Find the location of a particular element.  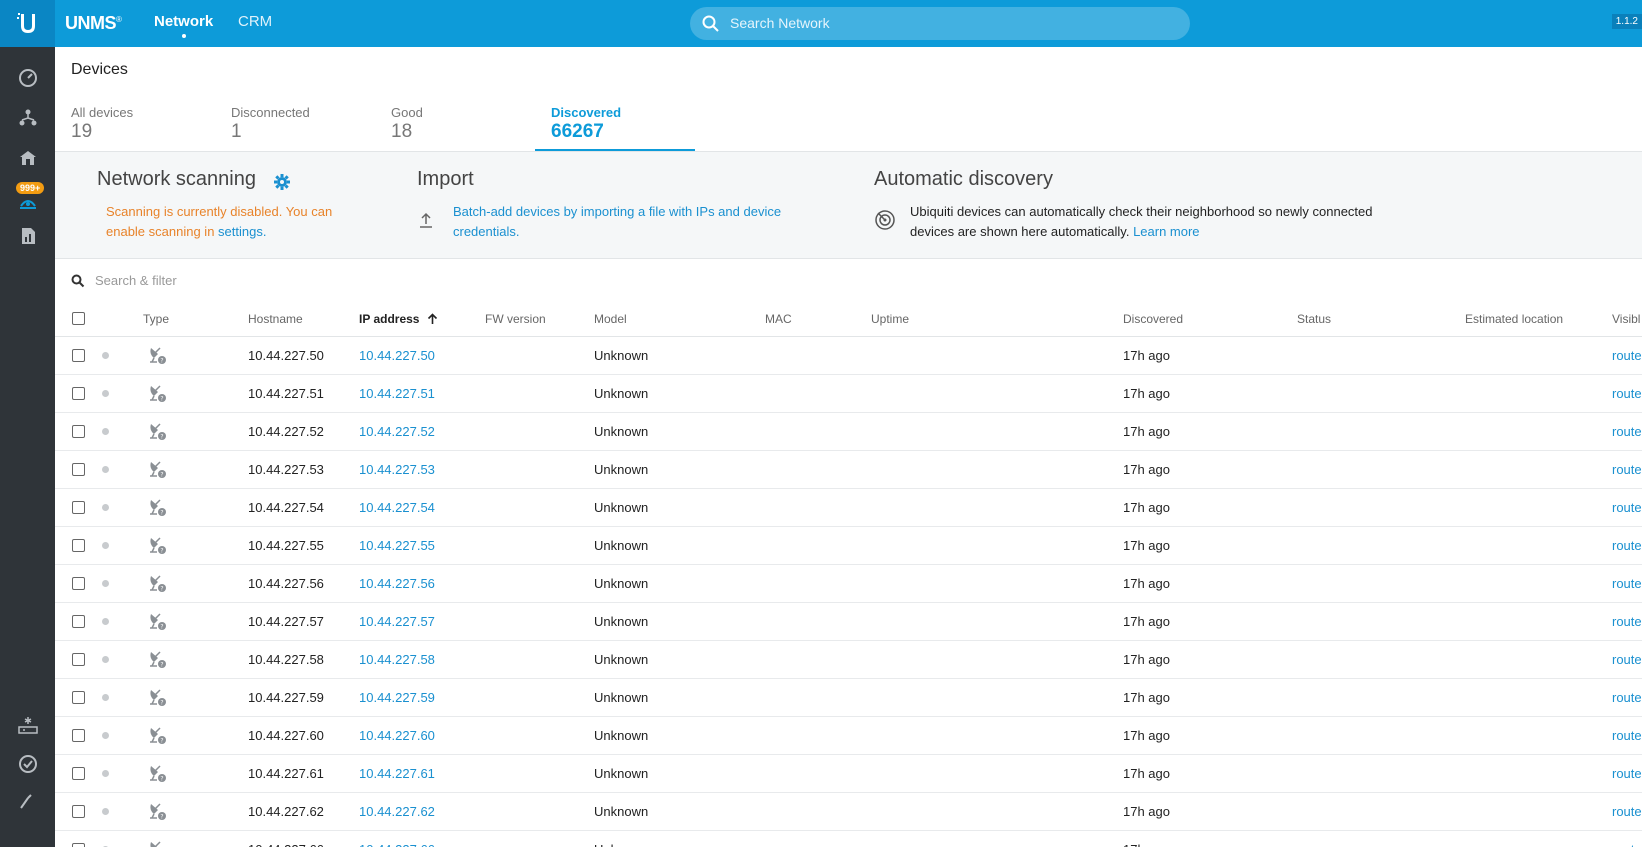

ip-address-link: 10.44.227.66 is located at coordinates (397, 844).